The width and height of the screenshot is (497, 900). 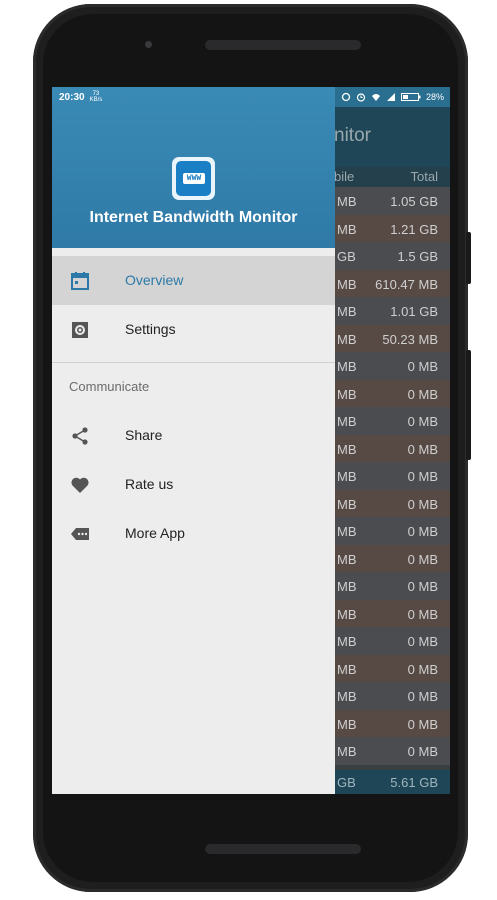 I want to click on drawer-status-speed: 73 KB/s, so click(x=96, y=97).